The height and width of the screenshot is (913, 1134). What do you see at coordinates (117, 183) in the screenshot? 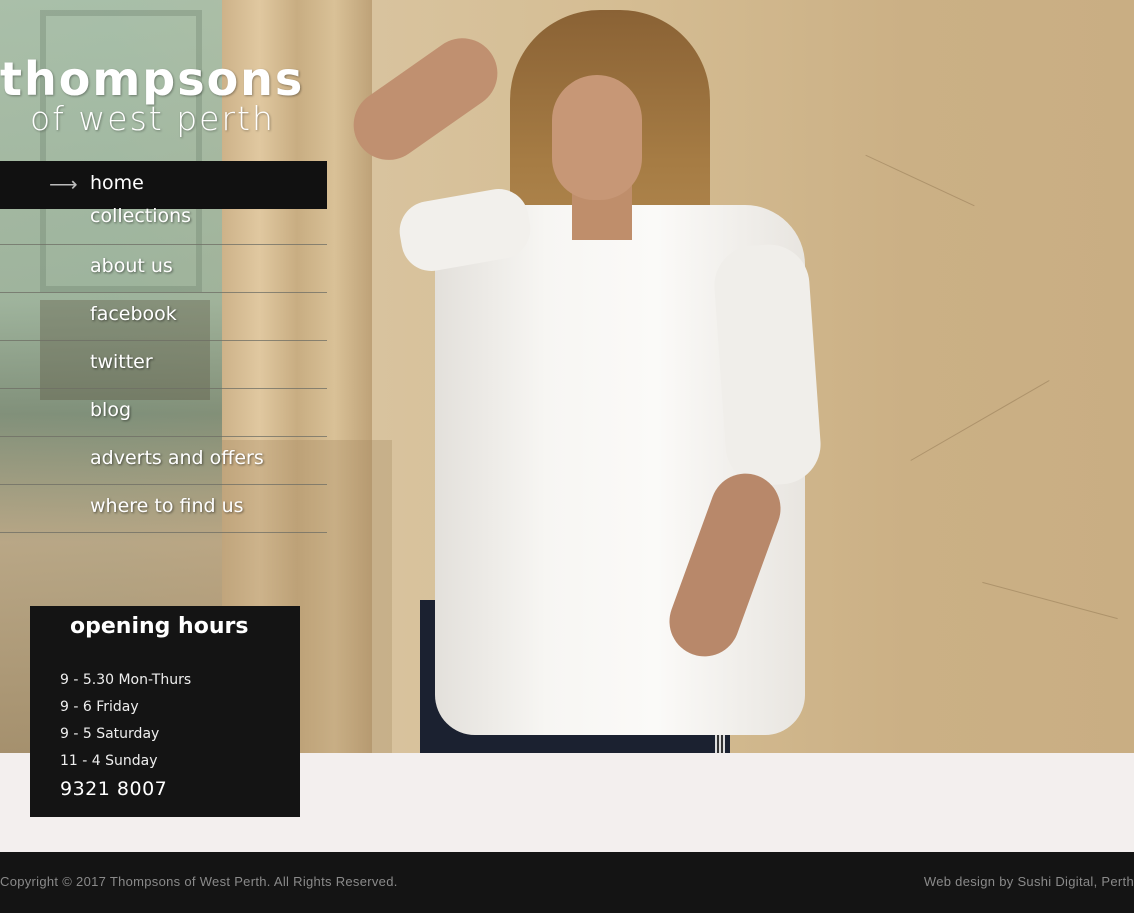
I see `nav-label: home` at bounding box center [117, 183].